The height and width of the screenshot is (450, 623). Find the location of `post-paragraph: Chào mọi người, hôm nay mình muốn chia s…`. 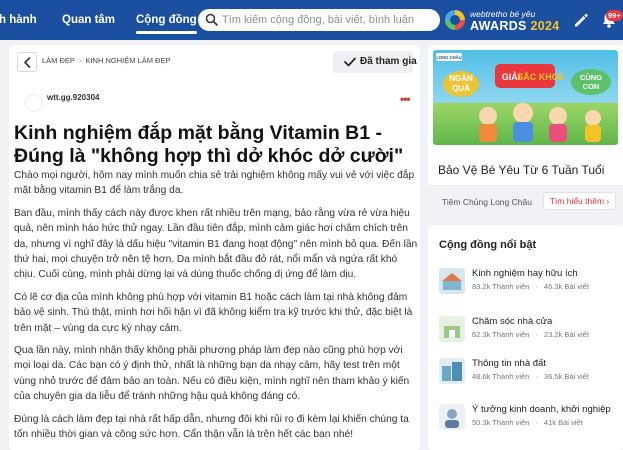

post-paragraph: Chào mọi người, hôm nay mình muốn chia s… is located at coordinates (214, 183).